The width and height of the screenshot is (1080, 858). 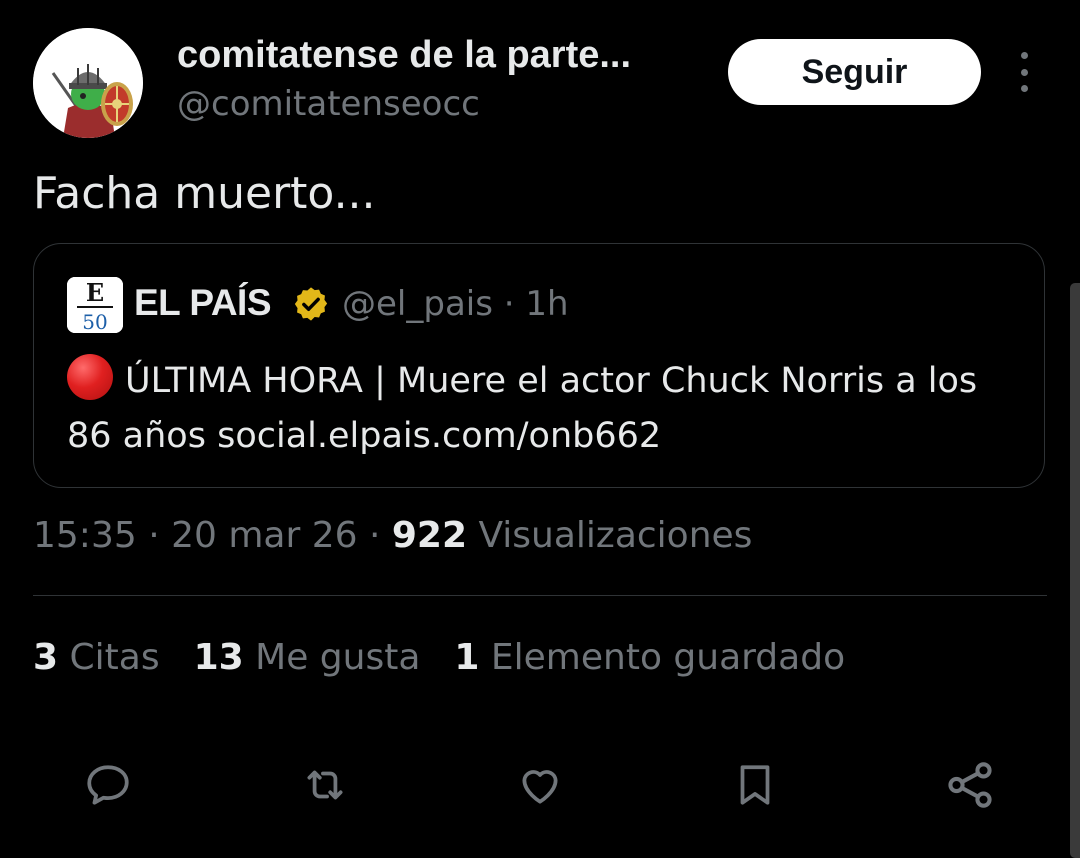 I want to click on roman-soldier-shield-icon, so click(x=88, y=83).